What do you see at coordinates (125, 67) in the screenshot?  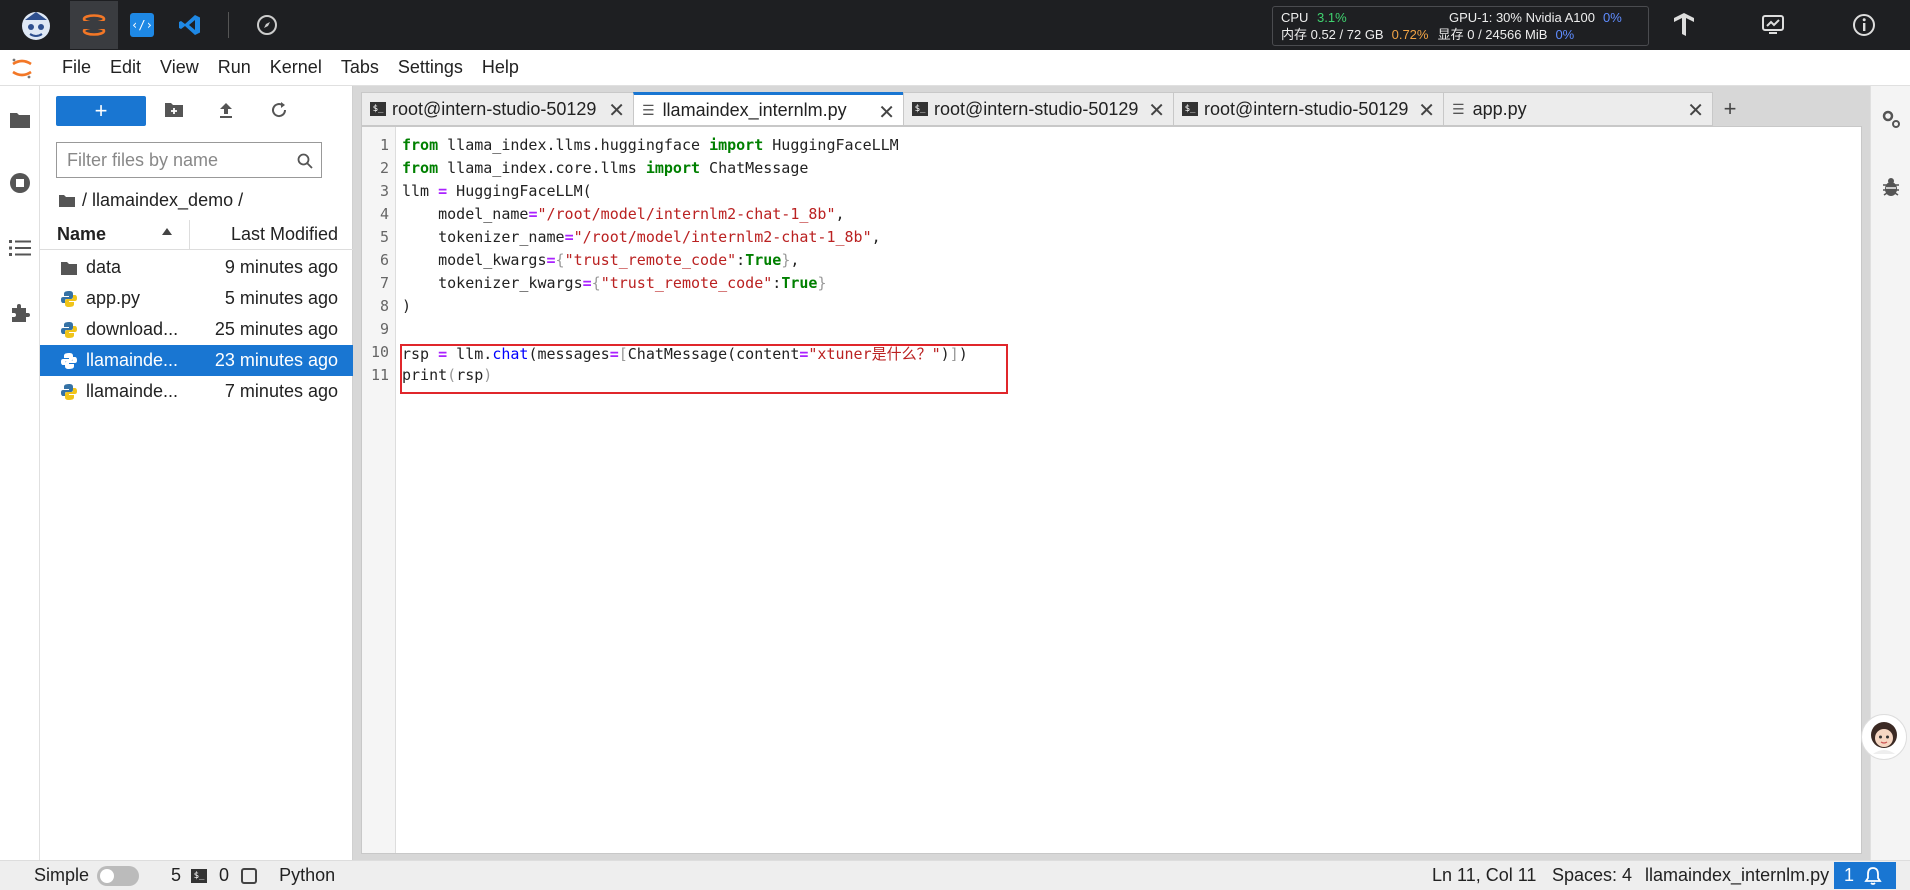 I see `menu-edit: Edit` at bounding box center [125, 67].